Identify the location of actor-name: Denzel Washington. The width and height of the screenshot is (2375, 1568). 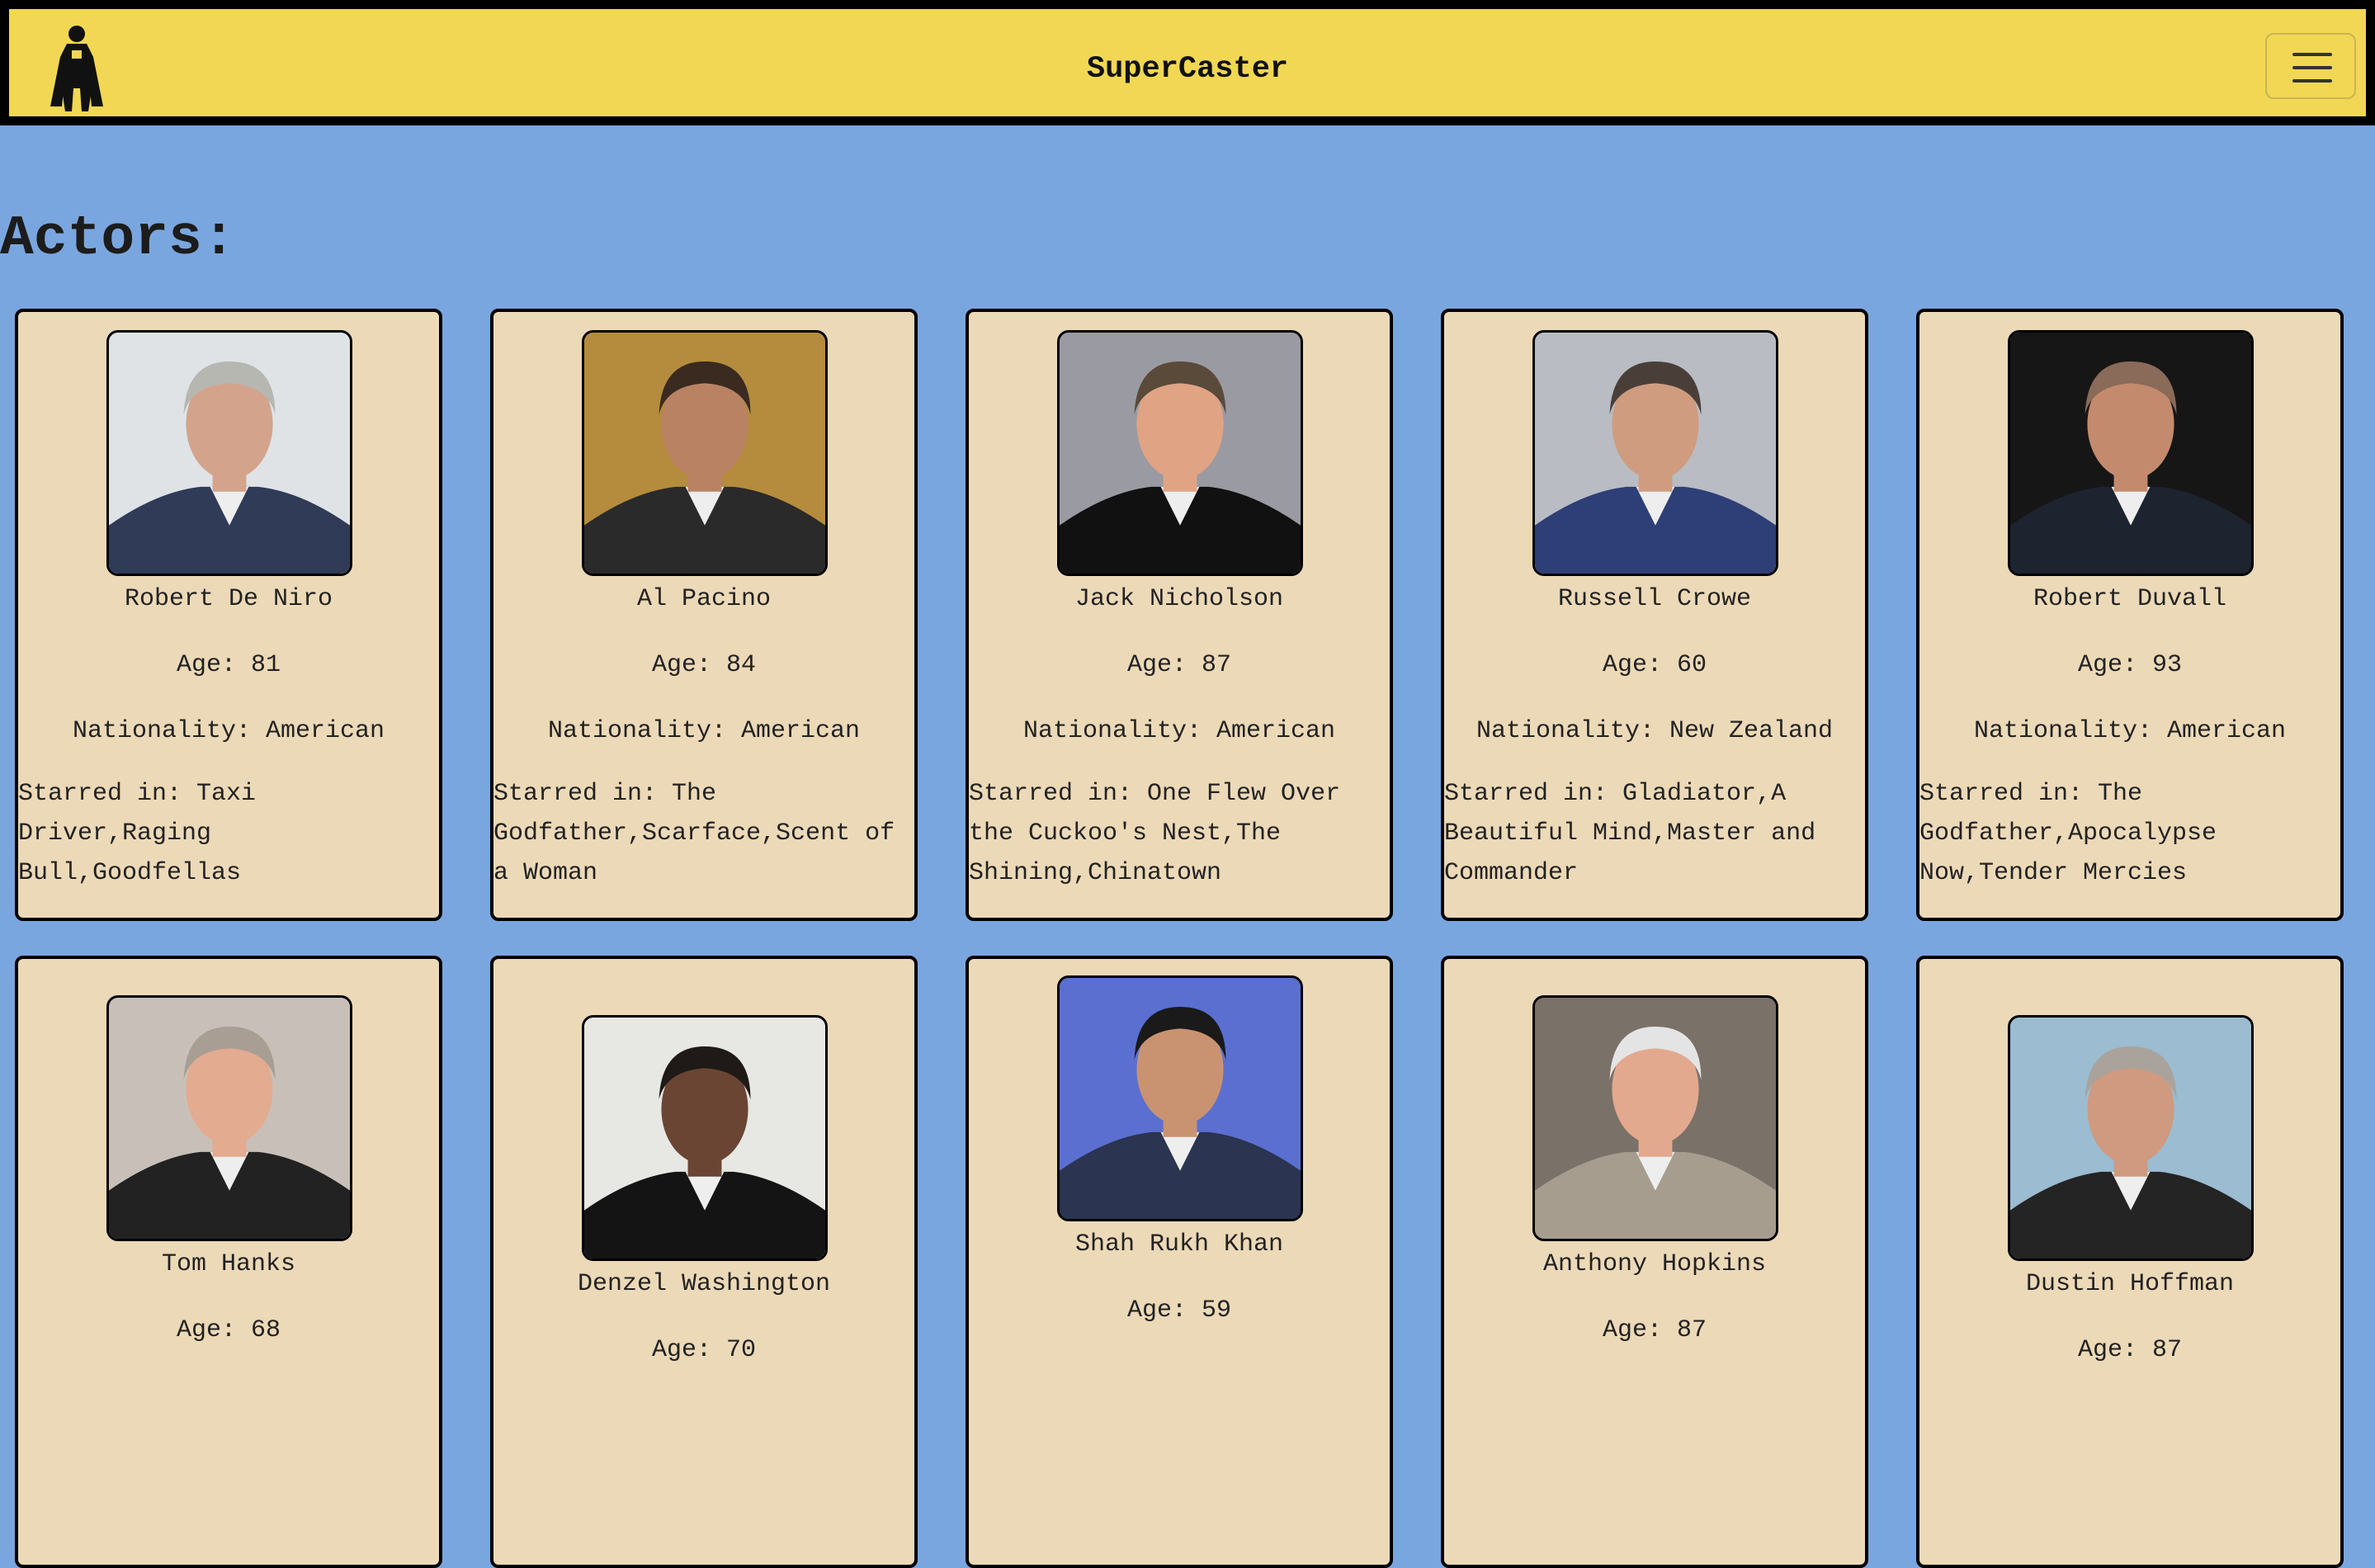
(704, 1284).